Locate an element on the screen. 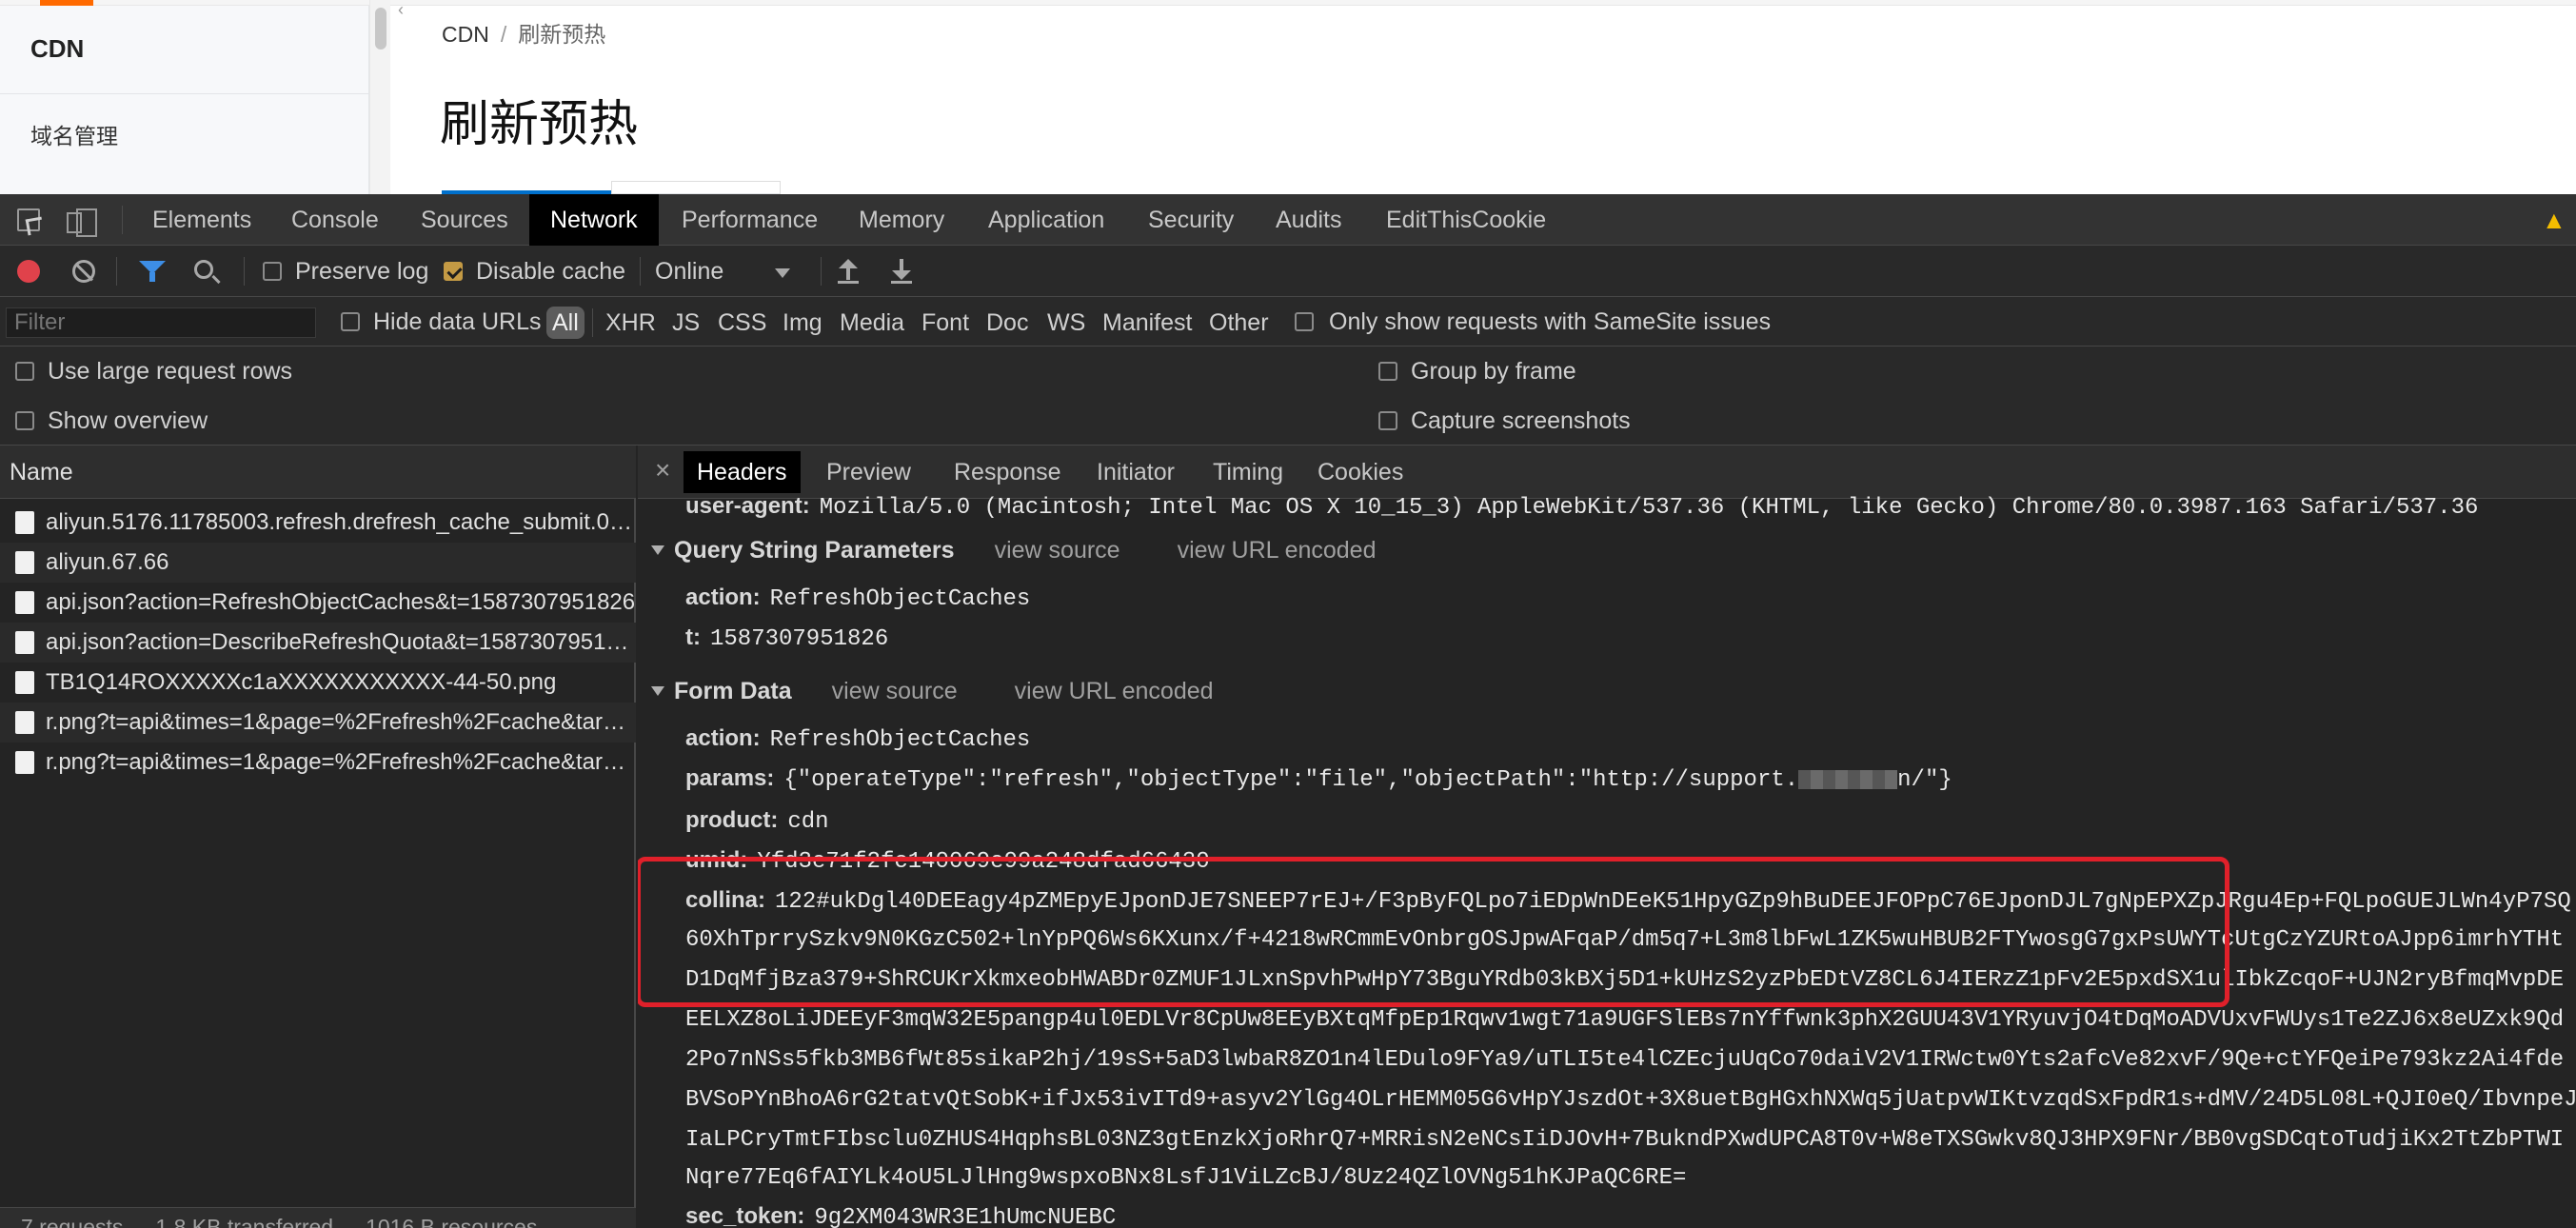  hide-data-urls-checkbox is located at coordinates (350, 321).